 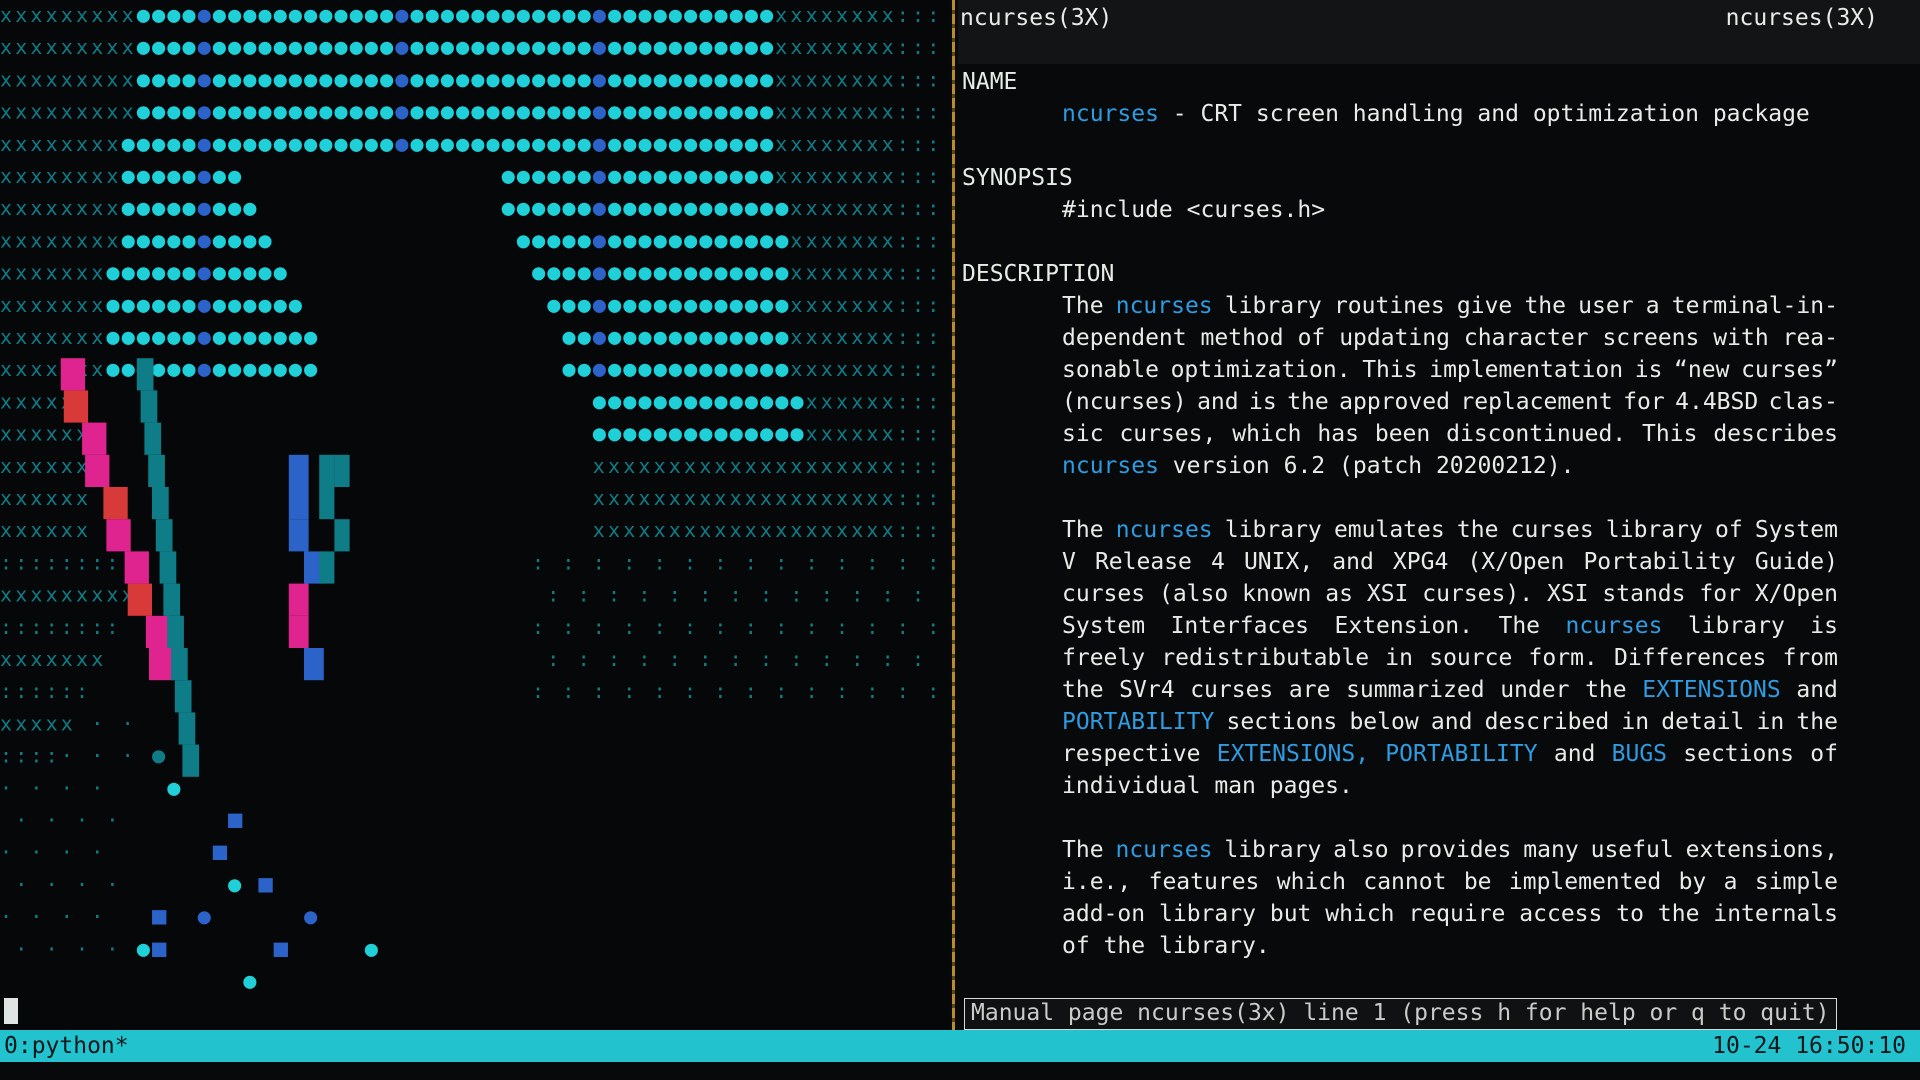 What do you see at coordinates (1083, 530) in the screenshot?
I see `description-word: The` at bounding box center [1083, 530].